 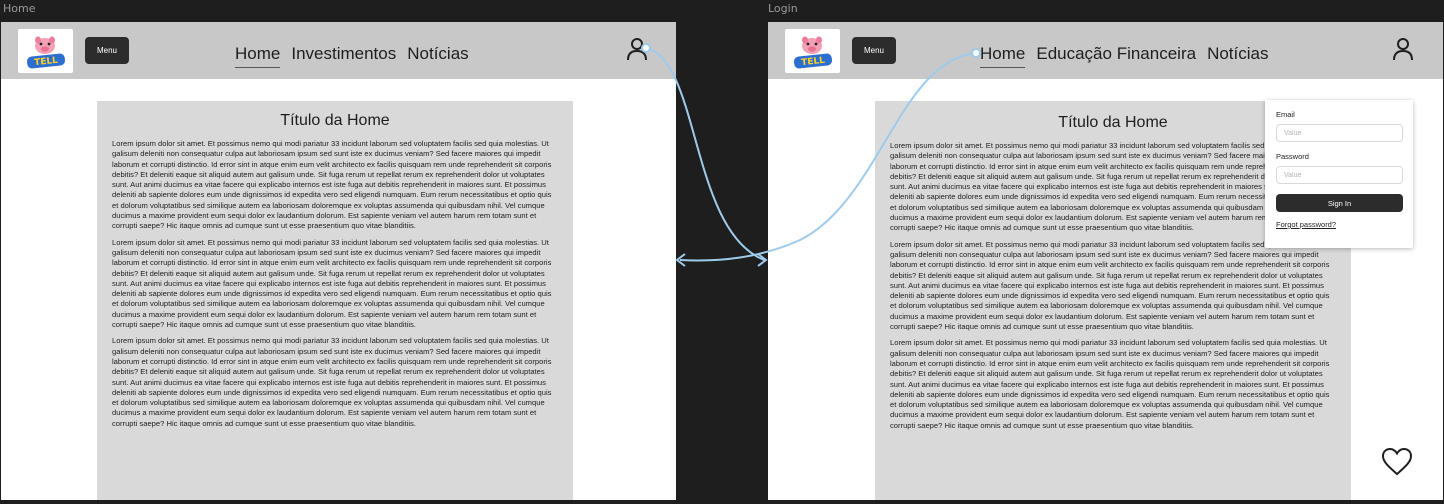 What do you see at coordinates (1397, 462) in the screenshot?
I see `heart-icon` at bounding box center [1397, 462].